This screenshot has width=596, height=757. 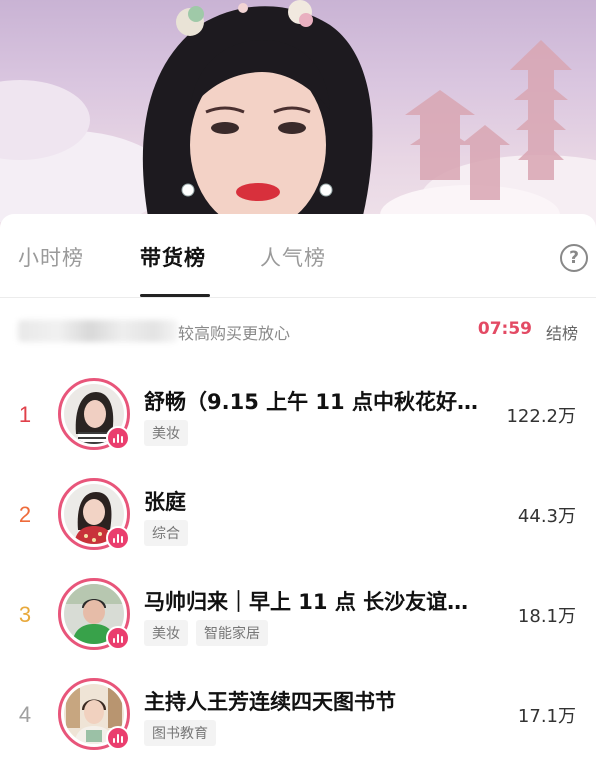 I want to click on ranking-row: 1 舒畅（9.15 上午 11 点中秋花好… 美妆 122.2万, so click(x=298, y=423).